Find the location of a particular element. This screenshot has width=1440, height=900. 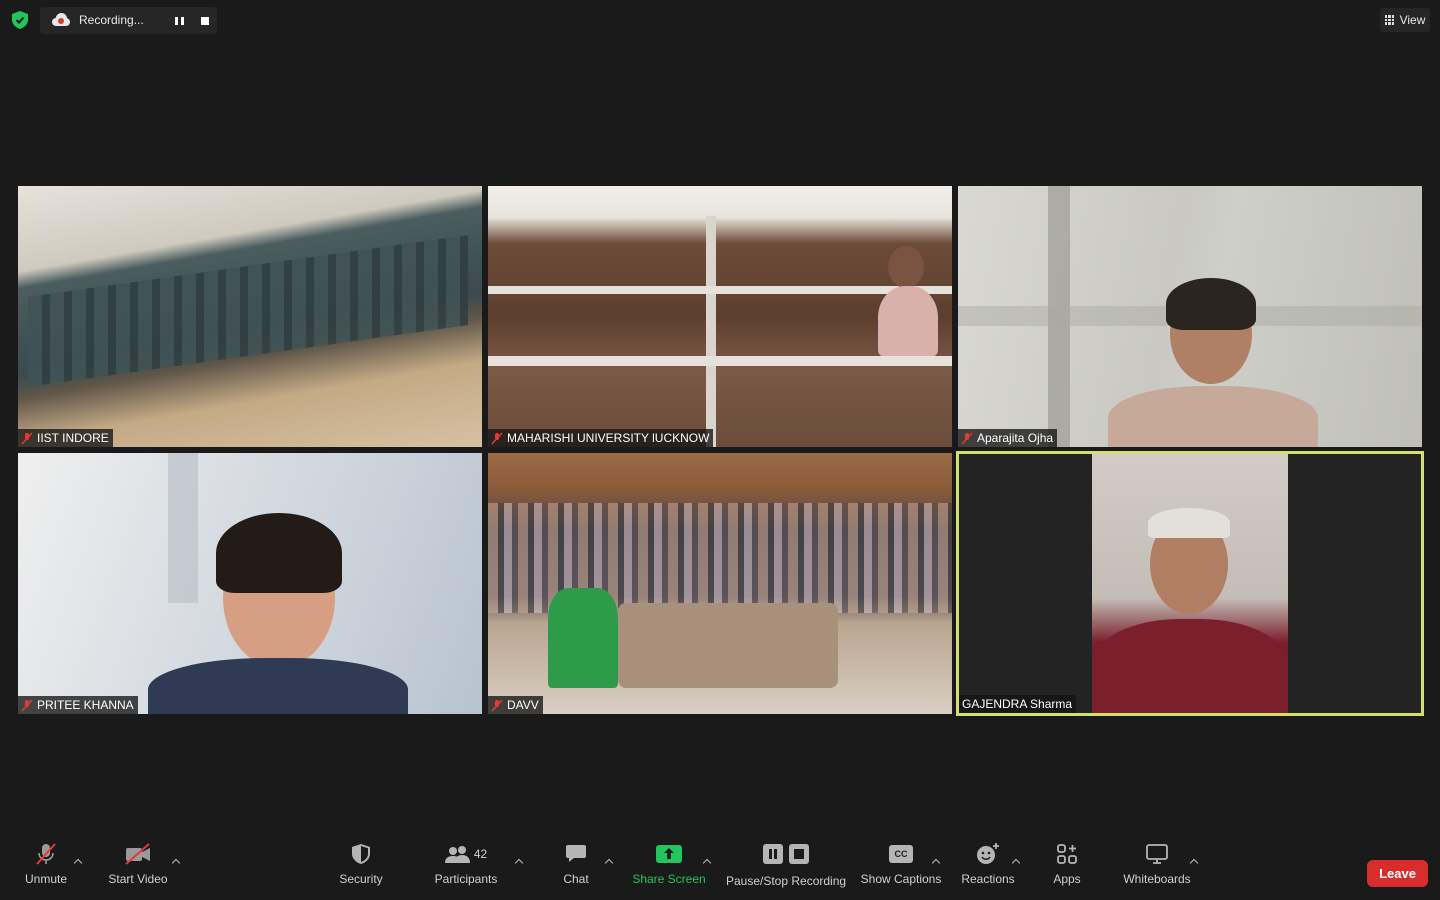

participant-name: Aparajita Ojha is located at coordinates (1015, 438).